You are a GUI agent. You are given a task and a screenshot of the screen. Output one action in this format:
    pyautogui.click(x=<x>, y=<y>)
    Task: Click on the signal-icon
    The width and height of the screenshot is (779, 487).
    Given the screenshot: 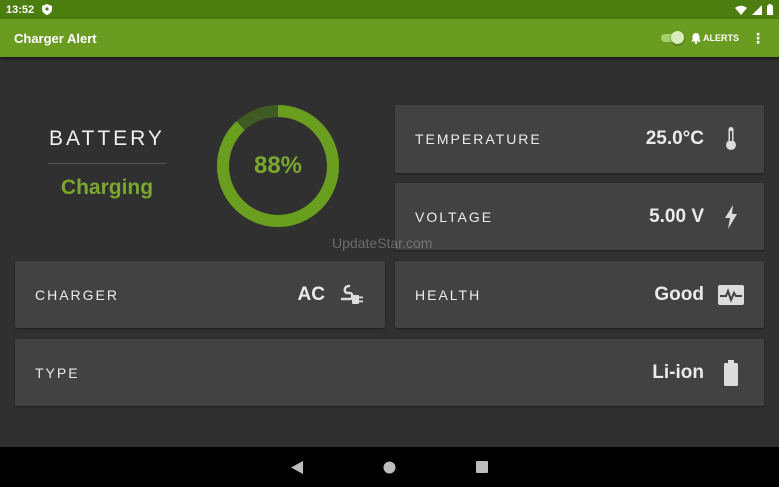 What is the action you would take?
    pyautogui.click(x=757, y=9)
    